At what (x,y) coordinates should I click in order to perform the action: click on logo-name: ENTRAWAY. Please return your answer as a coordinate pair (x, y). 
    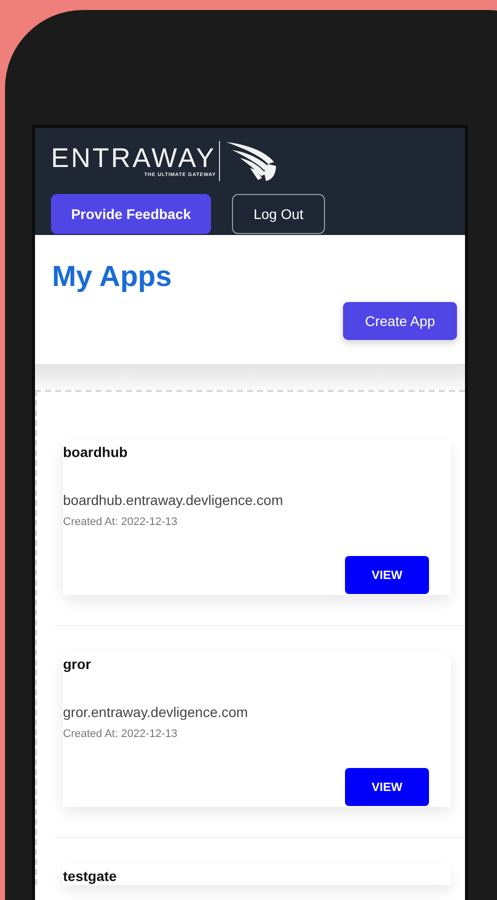
    Looking at the image, I should click on (133, 158).